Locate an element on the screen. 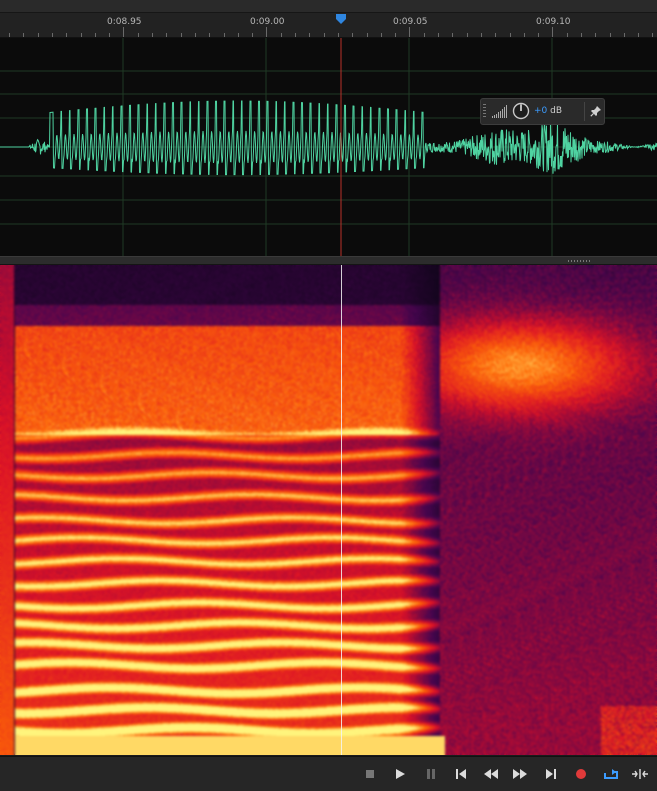 The image size is (657, 791). ruler-label-0895: 0:08.95 is located at coordinates (124, 22).